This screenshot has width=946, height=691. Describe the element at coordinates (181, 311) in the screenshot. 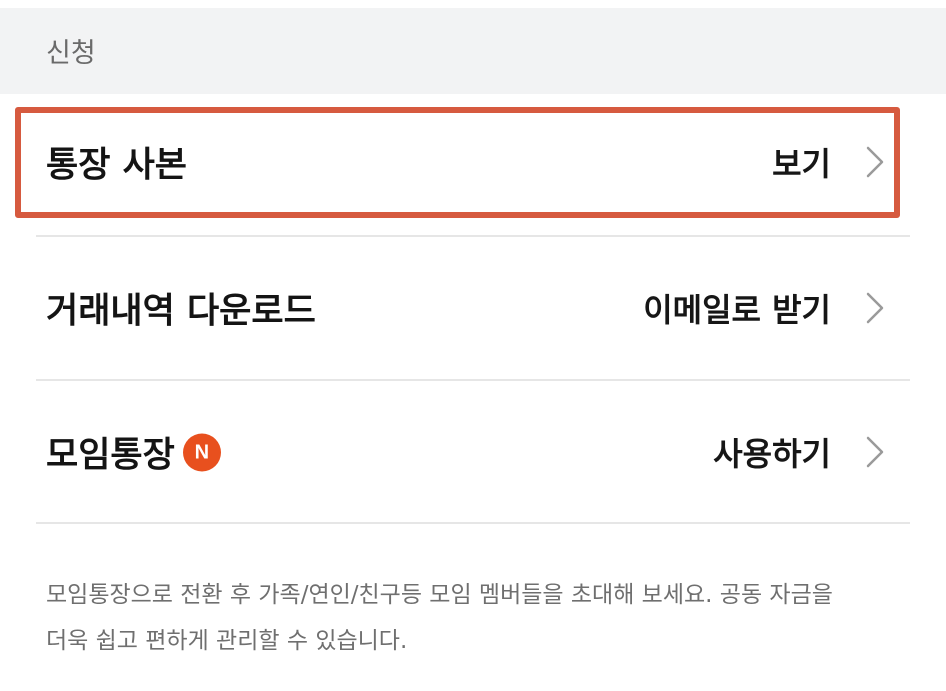

I see `transaction-download-label: 거래내역 다운로드` at that location.